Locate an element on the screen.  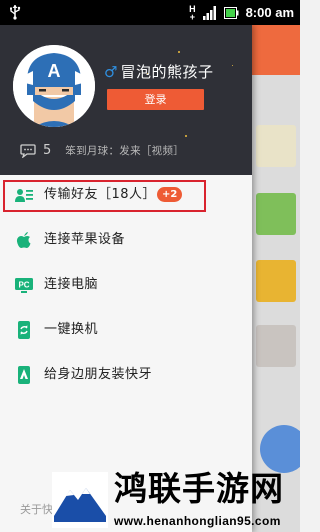
menu-label: 给身边朋友装快牙 is located at coordinates (98, 374).